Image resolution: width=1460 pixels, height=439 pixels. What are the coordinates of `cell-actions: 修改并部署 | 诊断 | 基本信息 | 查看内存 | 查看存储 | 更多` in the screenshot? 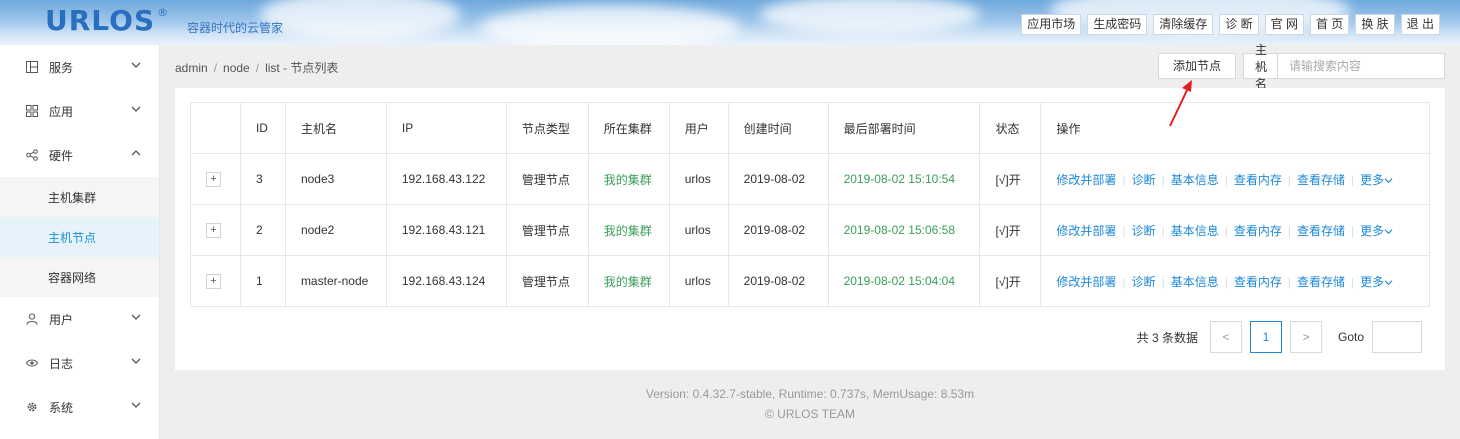 It's located at (1235, 179).